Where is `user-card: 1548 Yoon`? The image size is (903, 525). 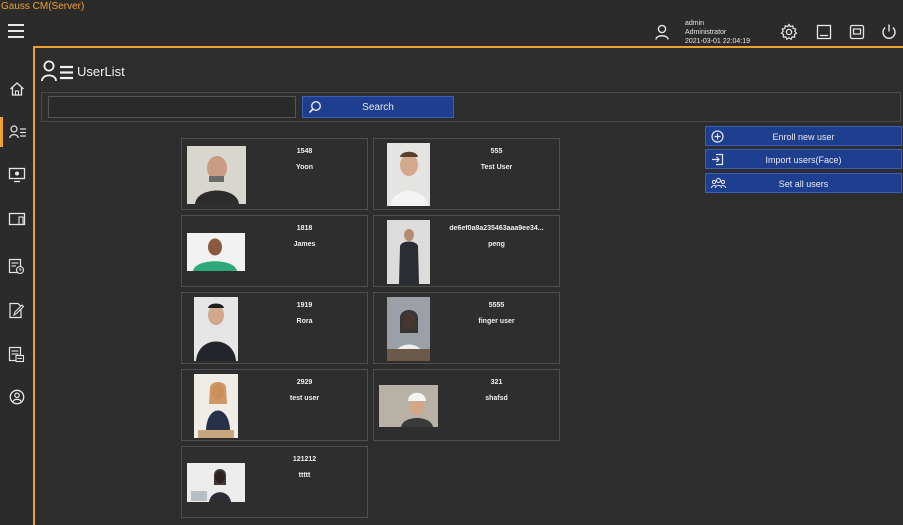 user-card: 1548 Yoon is located at coordinates (274, 174).